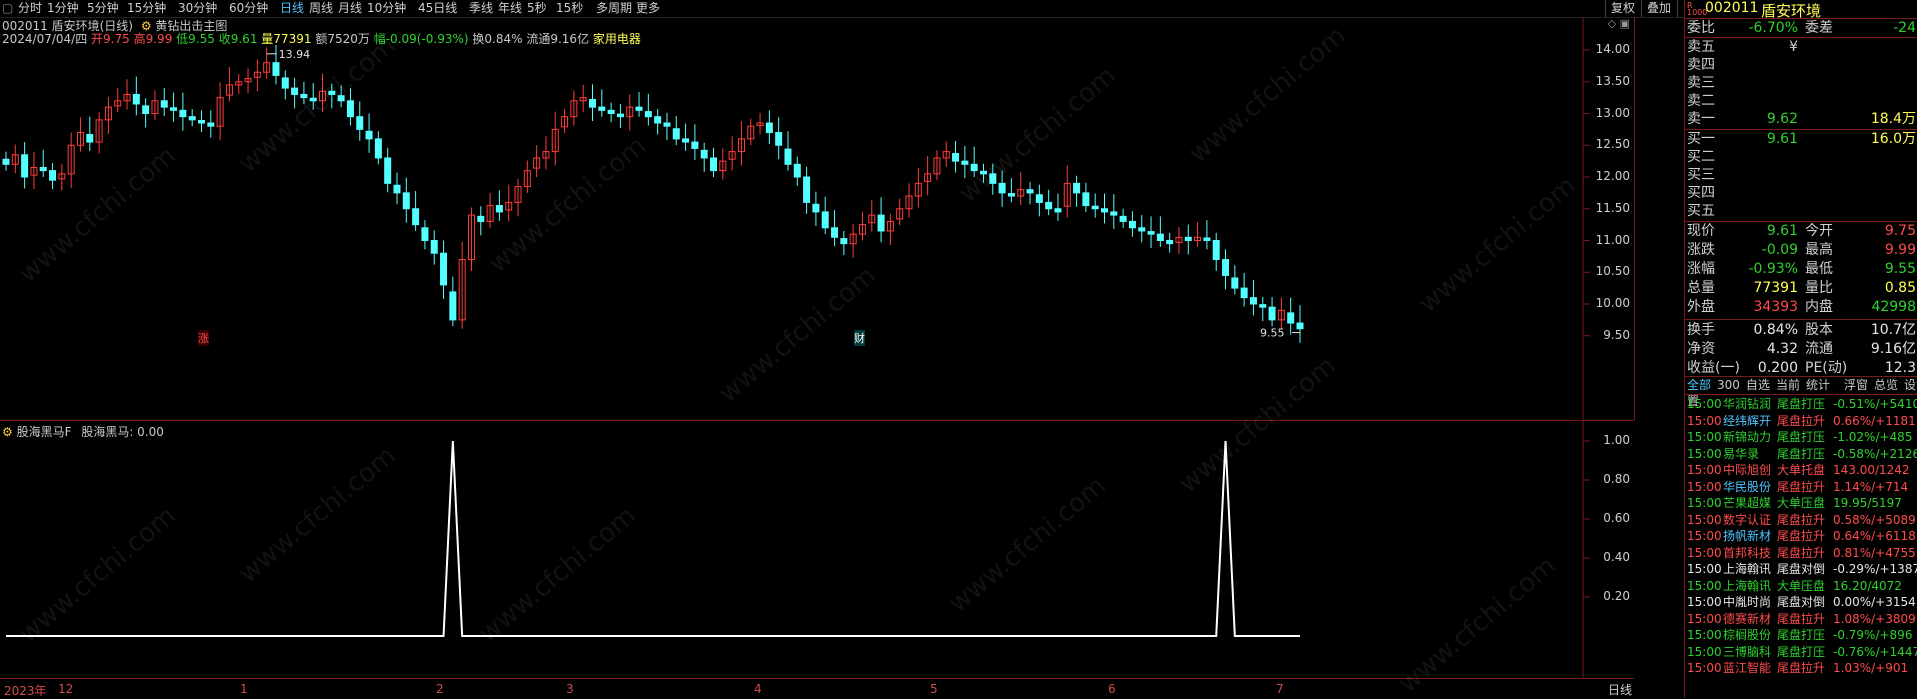 Image resolution: width=1917 pixels, height=699 pixels. I want to click on stat-value: 9.99, so click(1900, 250).